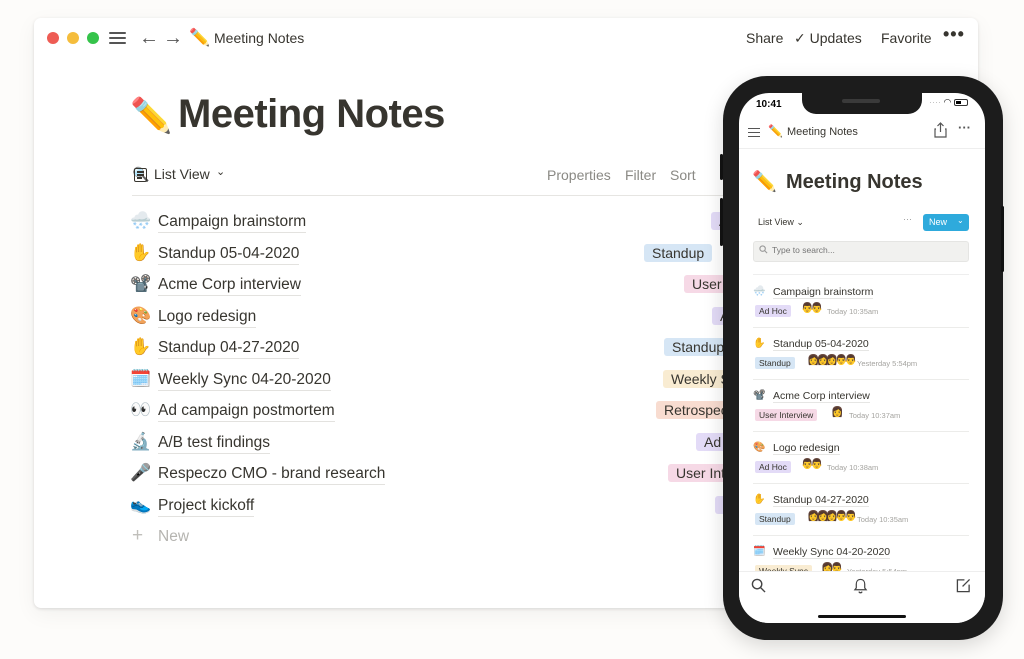  I want to click on bell-tab-icon, so click(860, 587).